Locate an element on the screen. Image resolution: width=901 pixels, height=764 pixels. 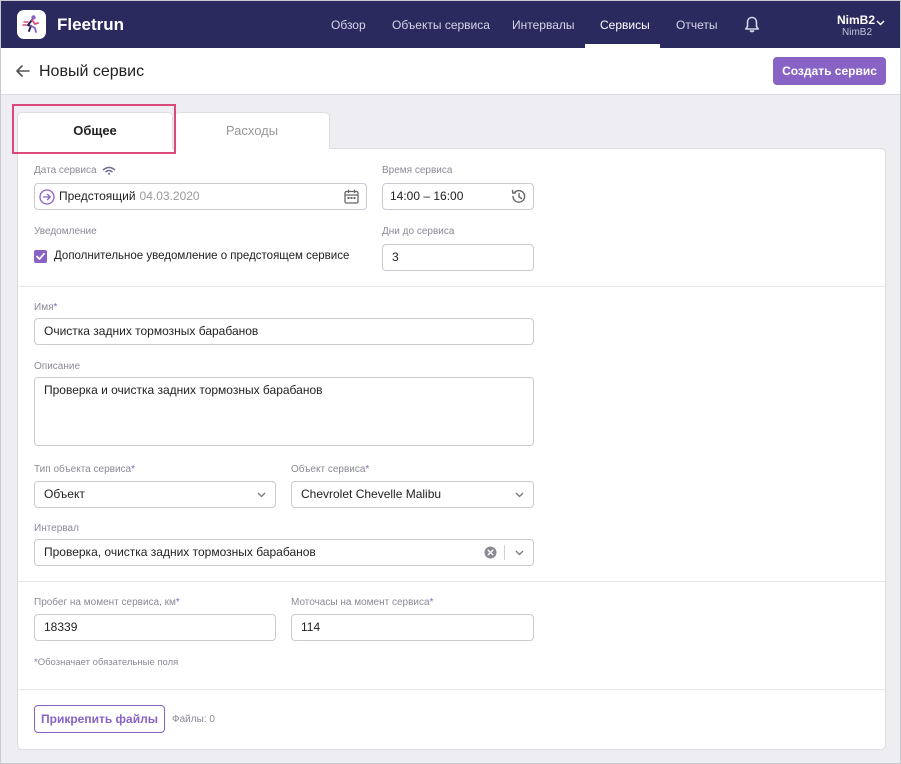
app-name: Fleetrun is located at coordinates (91, 24).